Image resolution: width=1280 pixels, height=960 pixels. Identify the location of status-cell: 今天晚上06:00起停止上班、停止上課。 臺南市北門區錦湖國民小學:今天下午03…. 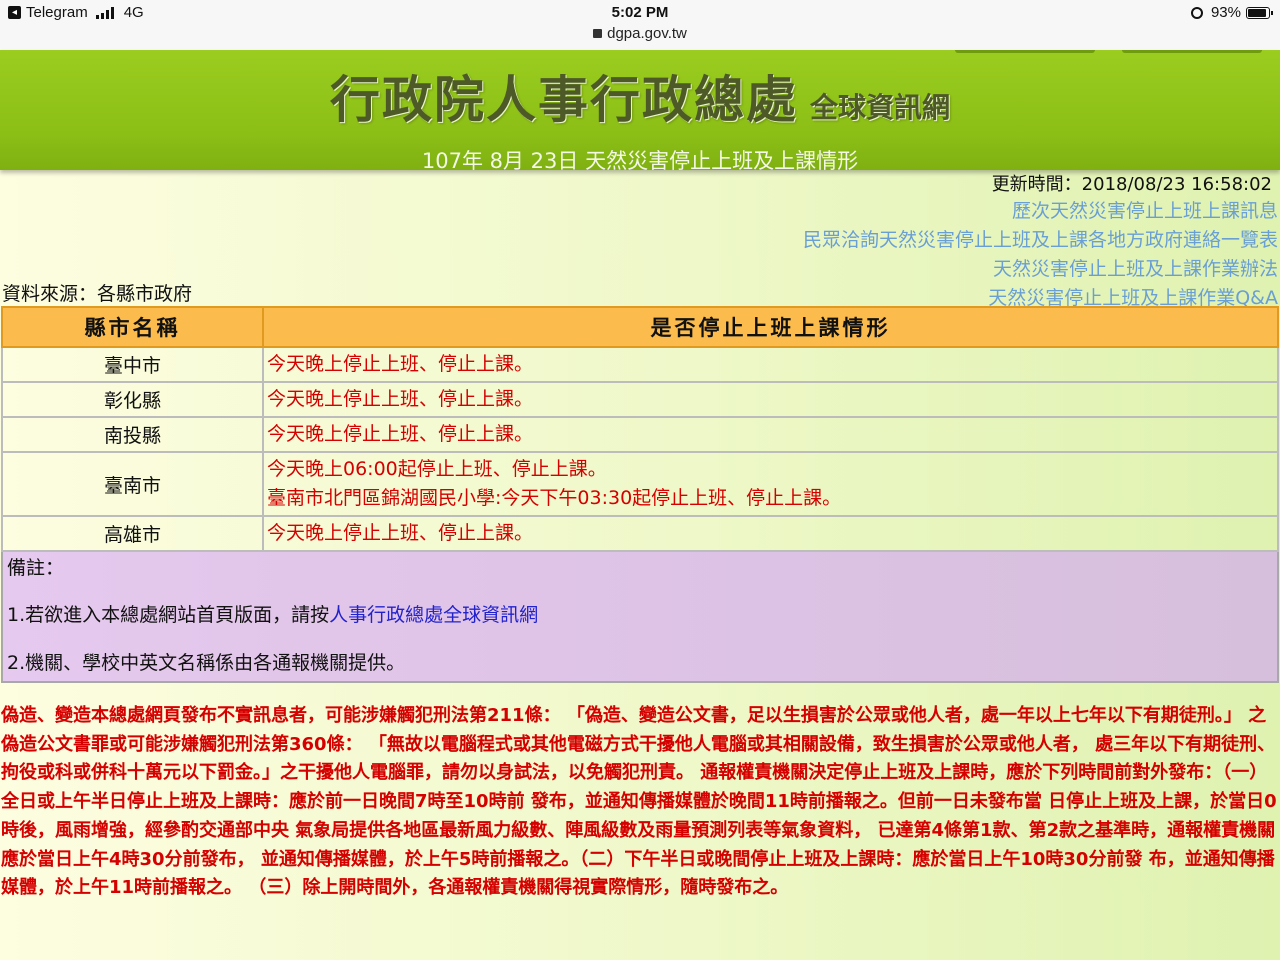
(770, 484).